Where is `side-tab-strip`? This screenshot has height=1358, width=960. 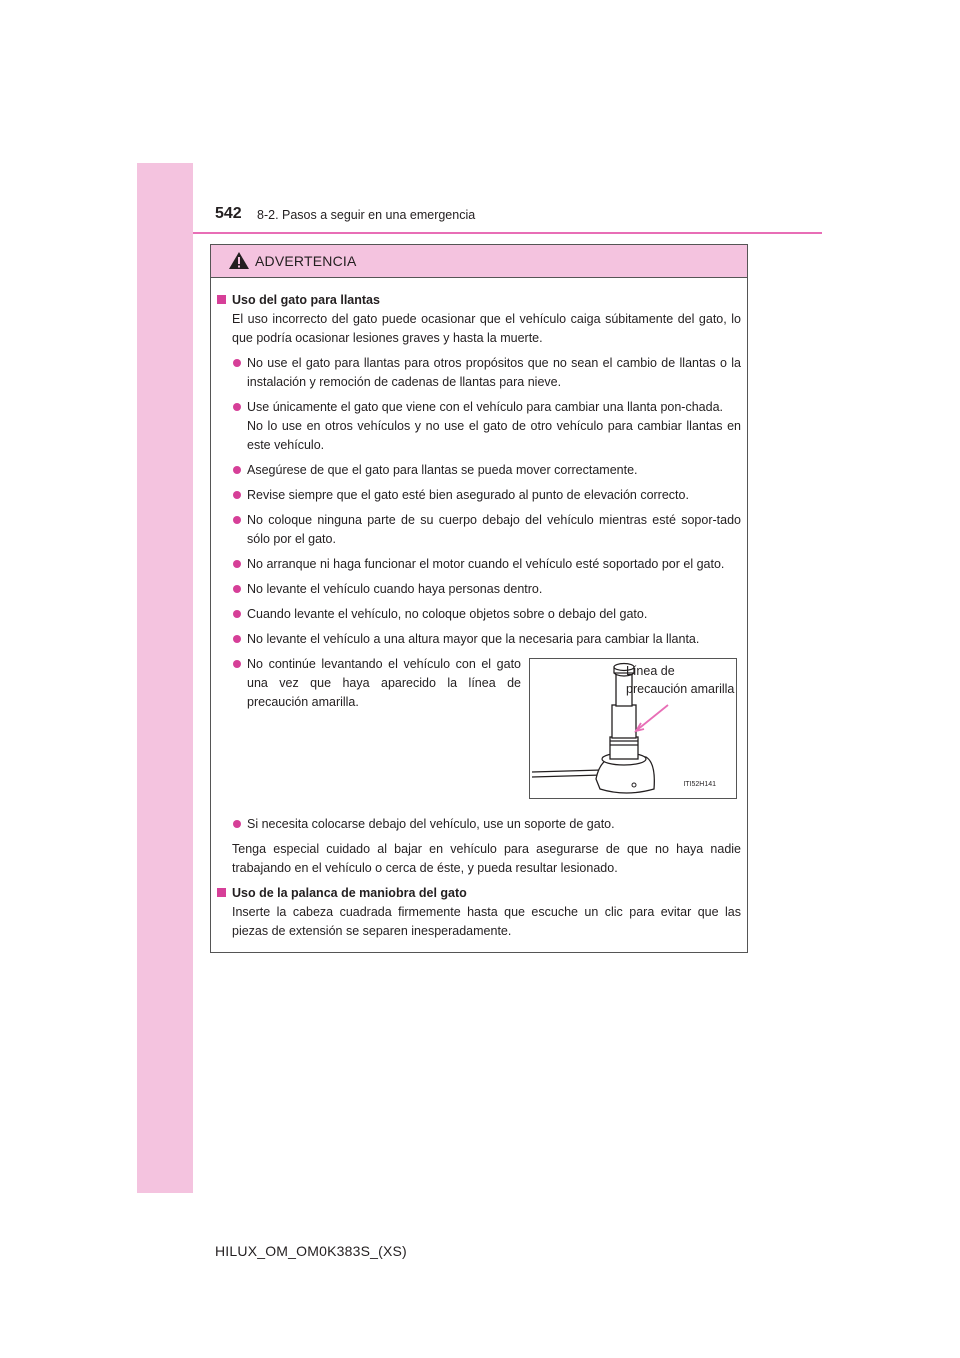 side-tab-strip is located at coordinates (165, 678).